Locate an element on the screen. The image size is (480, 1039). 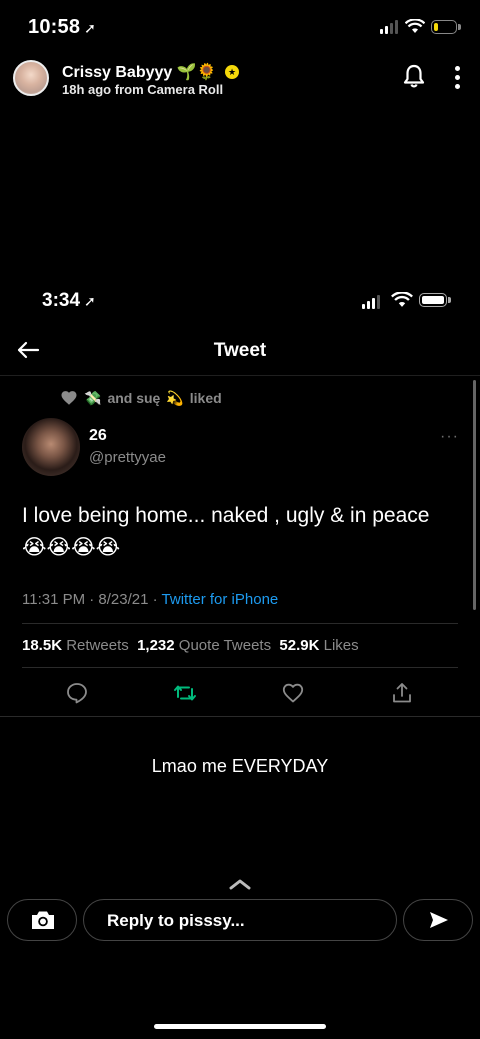
status-time-text: 10:58 is located at coordinates (54, 27).